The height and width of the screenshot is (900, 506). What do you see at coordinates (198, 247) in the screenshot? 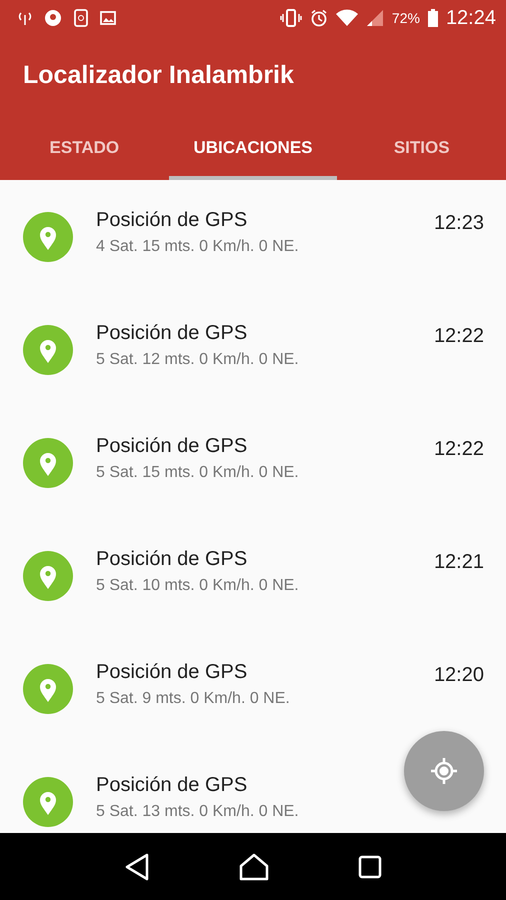
I see `location-details: 4 Sat. 15 mts. 0 Km/h. 0 NE.` at bounding box center [198, 247].